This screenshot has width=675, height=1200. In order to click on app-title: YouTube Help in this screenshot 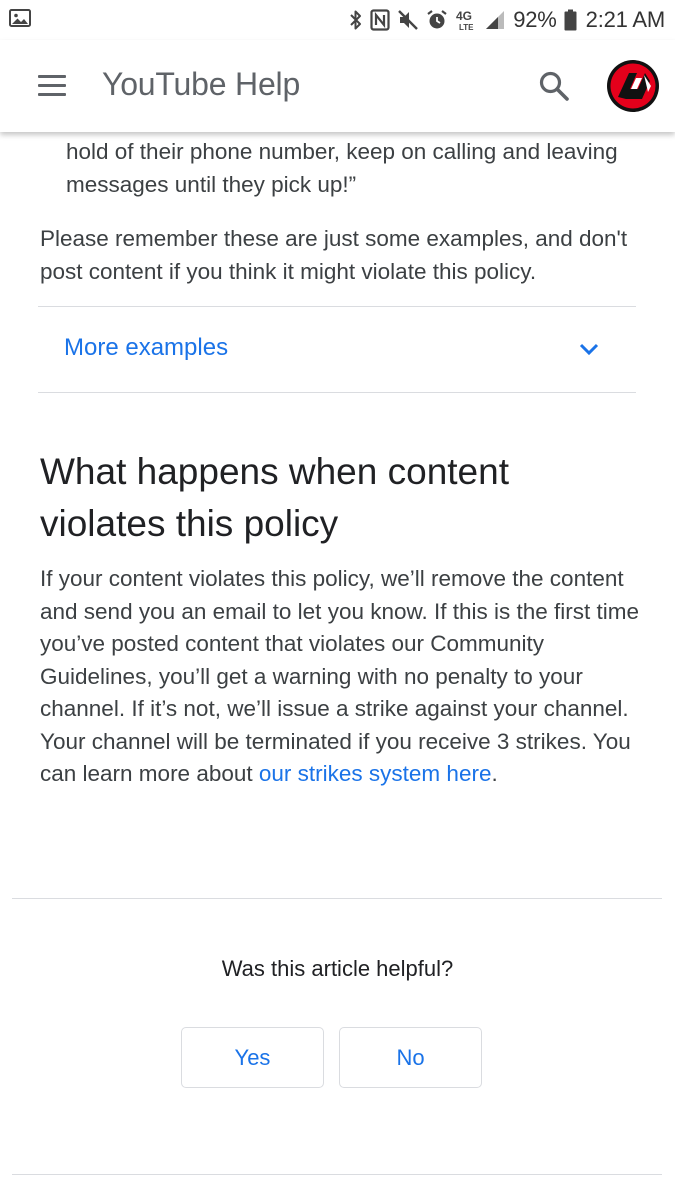, I will do `click(201, 84)`.